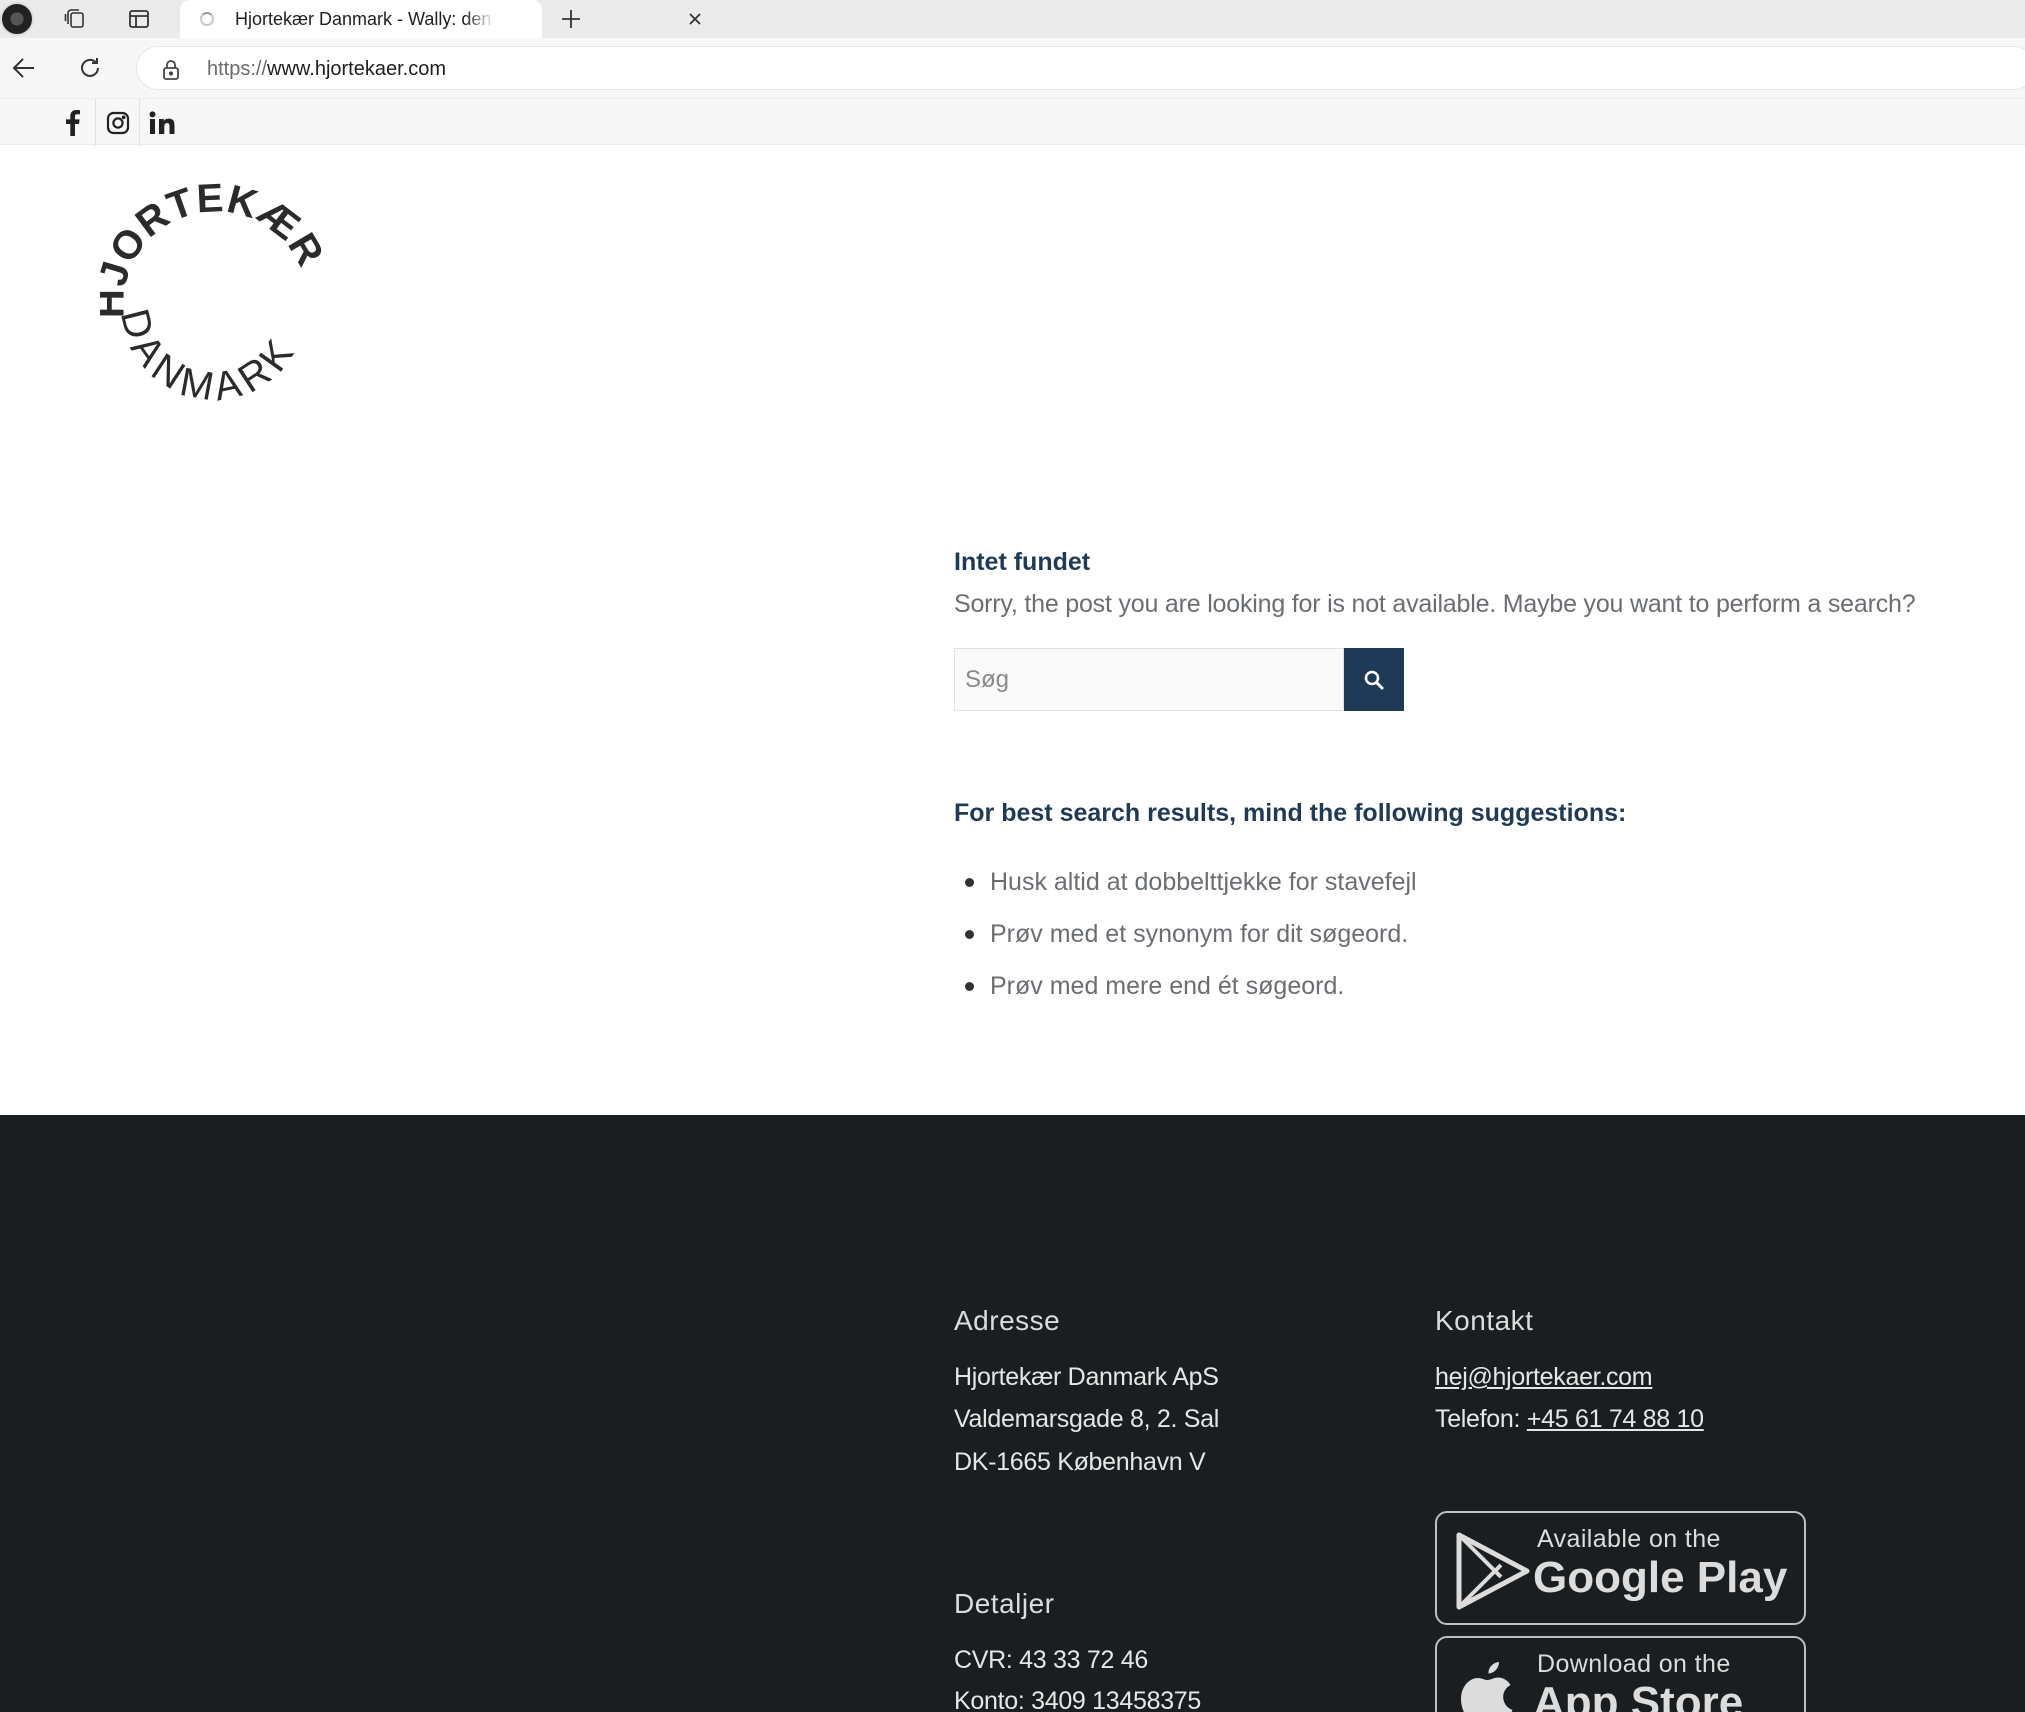 This screenshot has height=1712, width=2025. I want to click on lock-icon, so click(171, 72).